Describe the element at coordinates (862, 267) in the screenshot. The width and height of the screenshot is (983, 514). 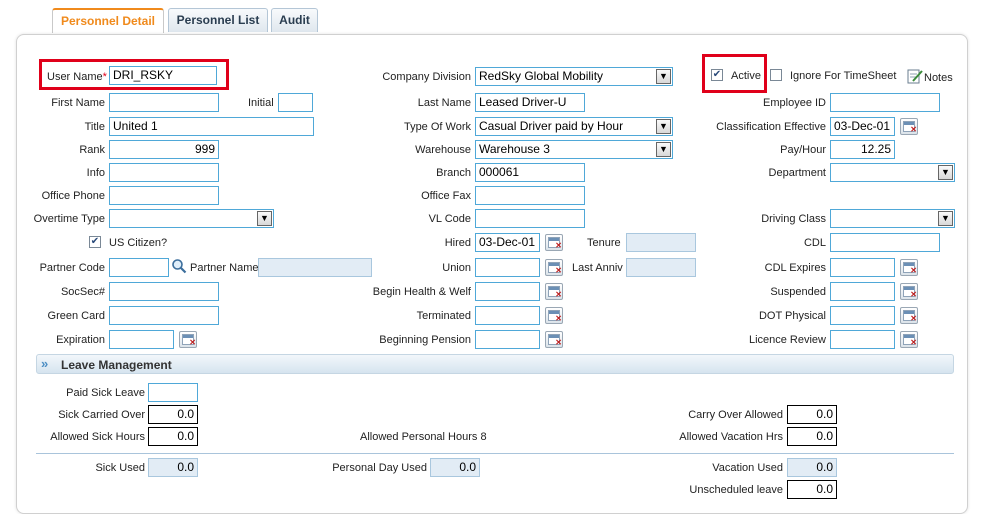
I see `cdl-expires-input` at that location.